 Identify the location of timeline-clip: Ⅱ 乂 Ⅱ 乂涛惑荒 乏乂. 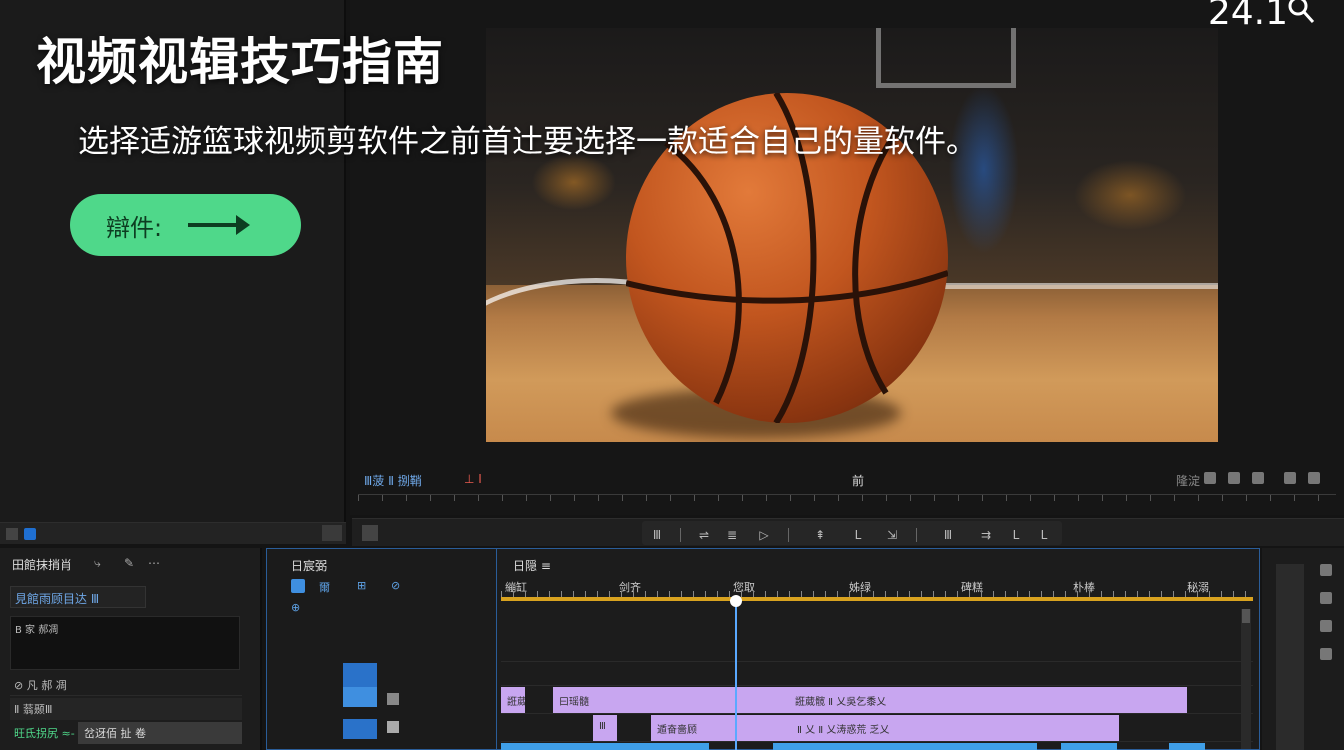
(955, 728).